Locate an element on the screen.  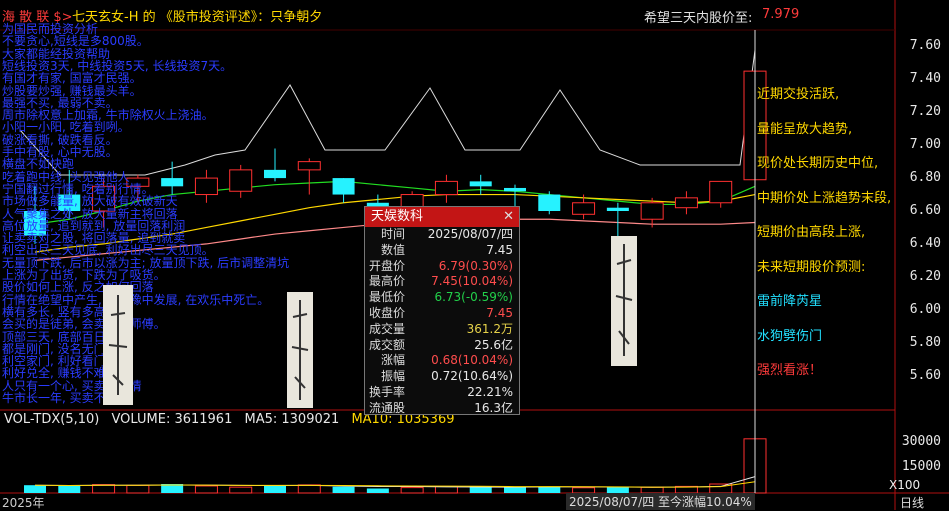
popup-row-value: 2025/08/07/四 is located at coordinates (470, 234).